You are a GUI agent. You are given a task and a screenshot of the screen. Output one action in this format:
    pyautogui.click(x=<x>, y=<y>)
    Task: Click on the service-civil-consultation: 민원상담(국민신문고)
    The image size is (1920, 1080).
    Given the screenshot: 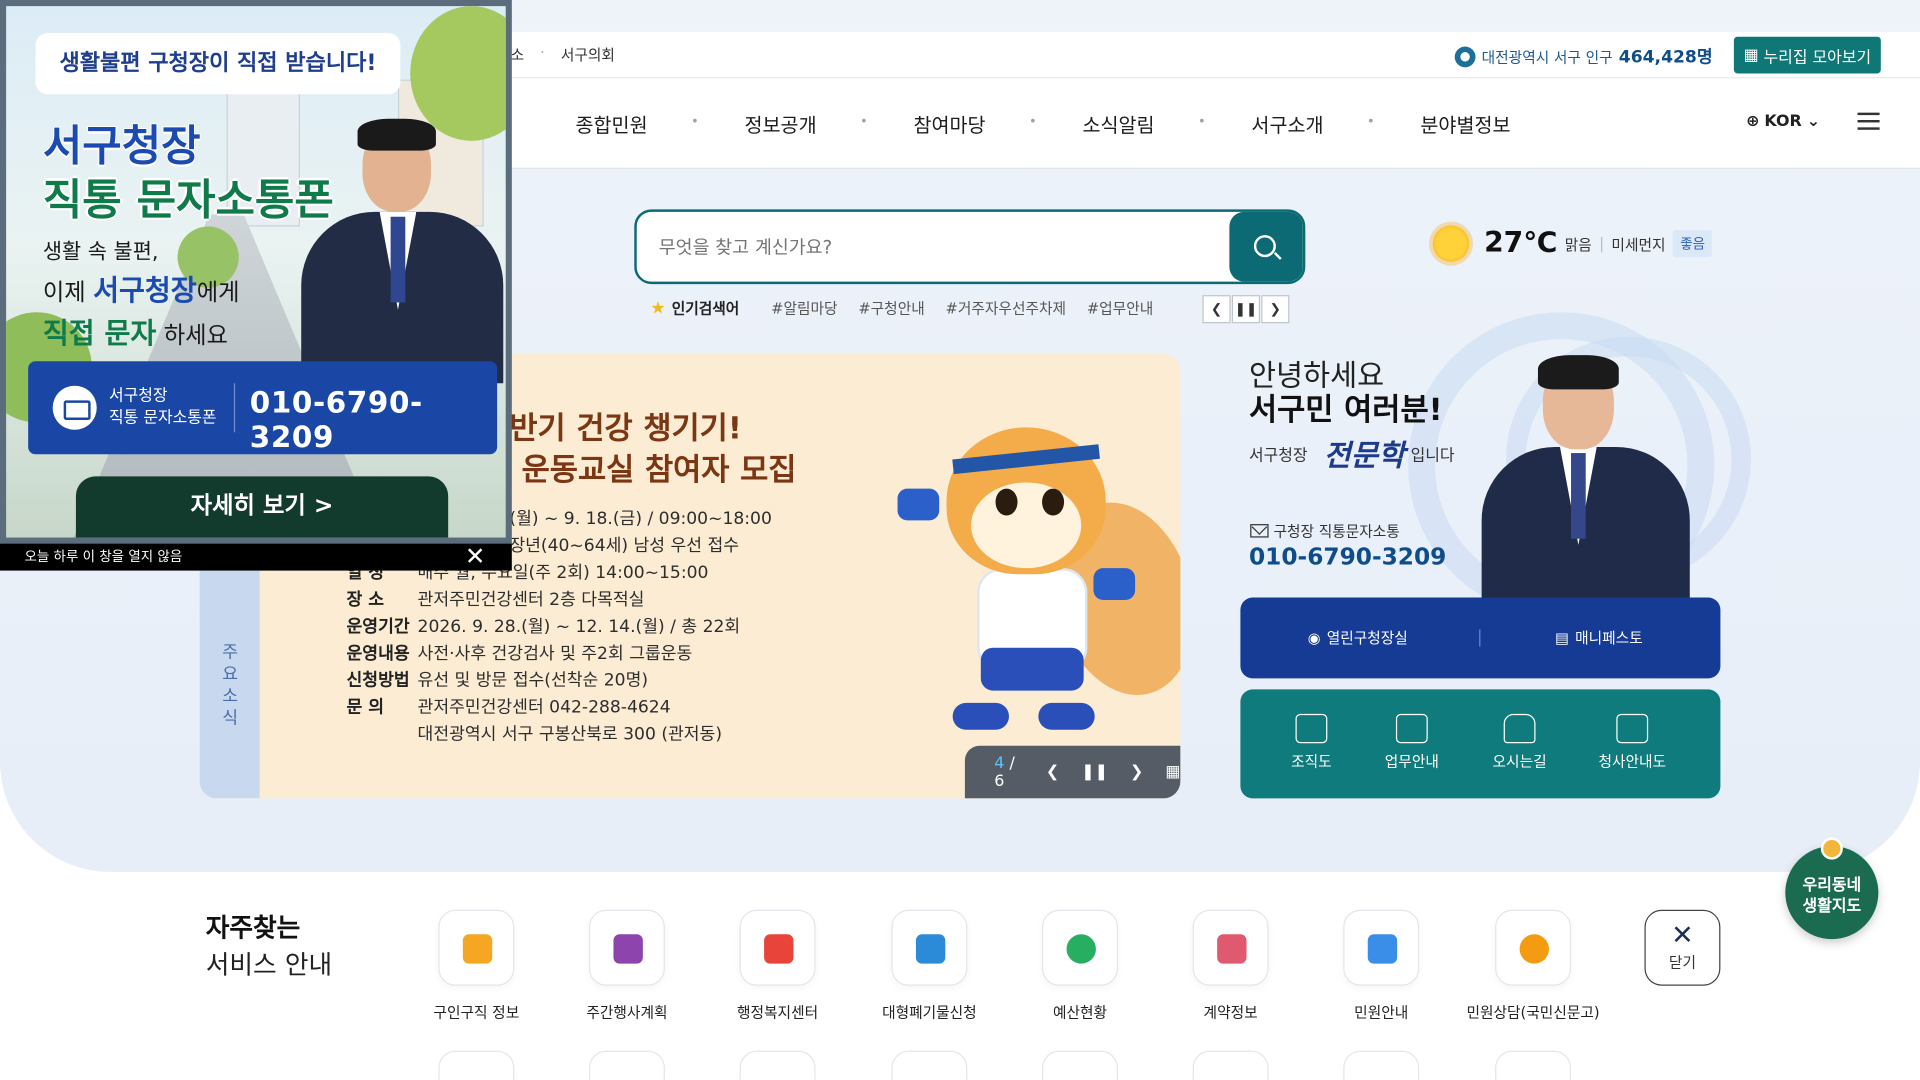 What is the action you would take?
    pyautogui.click(x=1532, y=966)
    